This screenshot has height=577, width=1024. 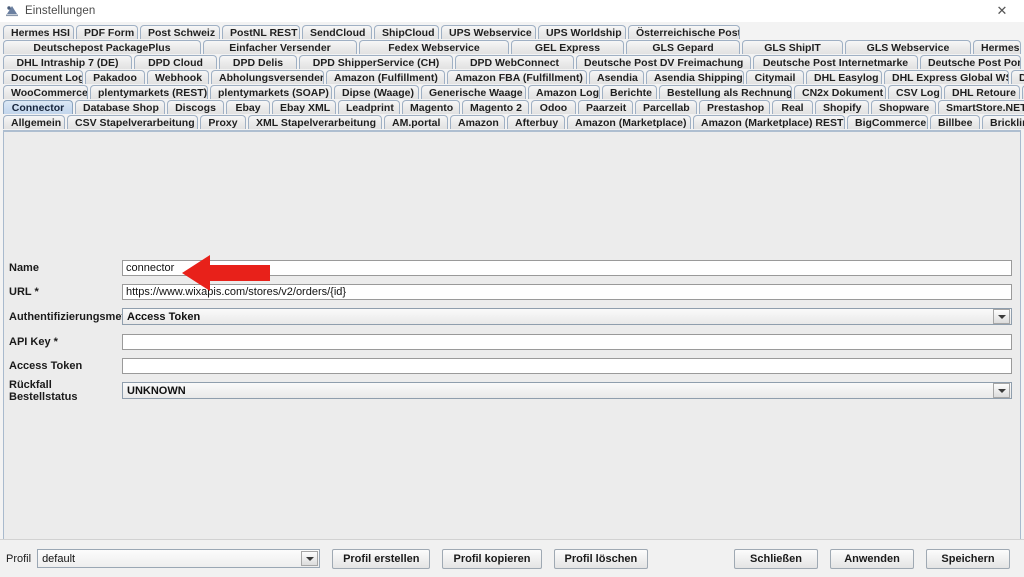 What do you see at coordinates (908, 47) in the screenshot?
I see `tab-gls-webservice: GLS Webservice` at bounding box center [908, 47].